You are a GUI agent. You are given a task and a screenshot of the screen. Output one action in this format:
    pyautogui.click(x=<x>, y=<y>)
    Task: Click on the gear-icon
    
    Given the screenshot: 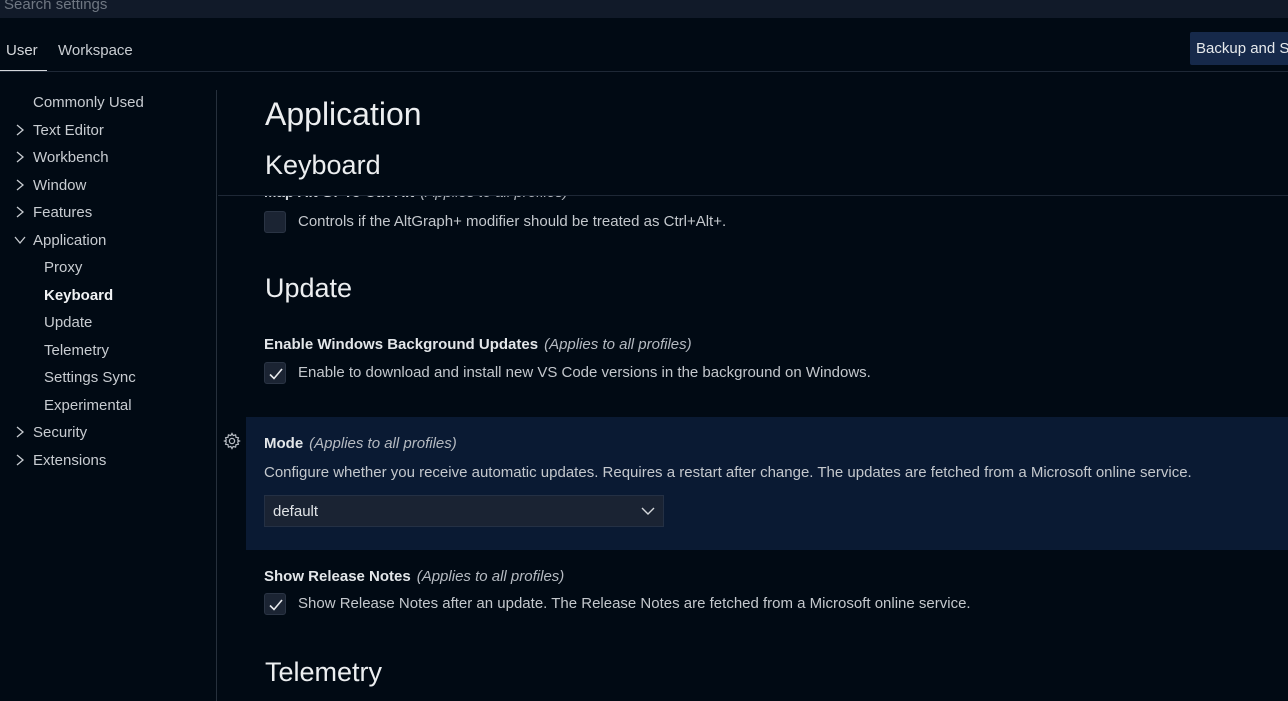 What is the action you would take?
    pyautogui.click(x=232, y=441)
    